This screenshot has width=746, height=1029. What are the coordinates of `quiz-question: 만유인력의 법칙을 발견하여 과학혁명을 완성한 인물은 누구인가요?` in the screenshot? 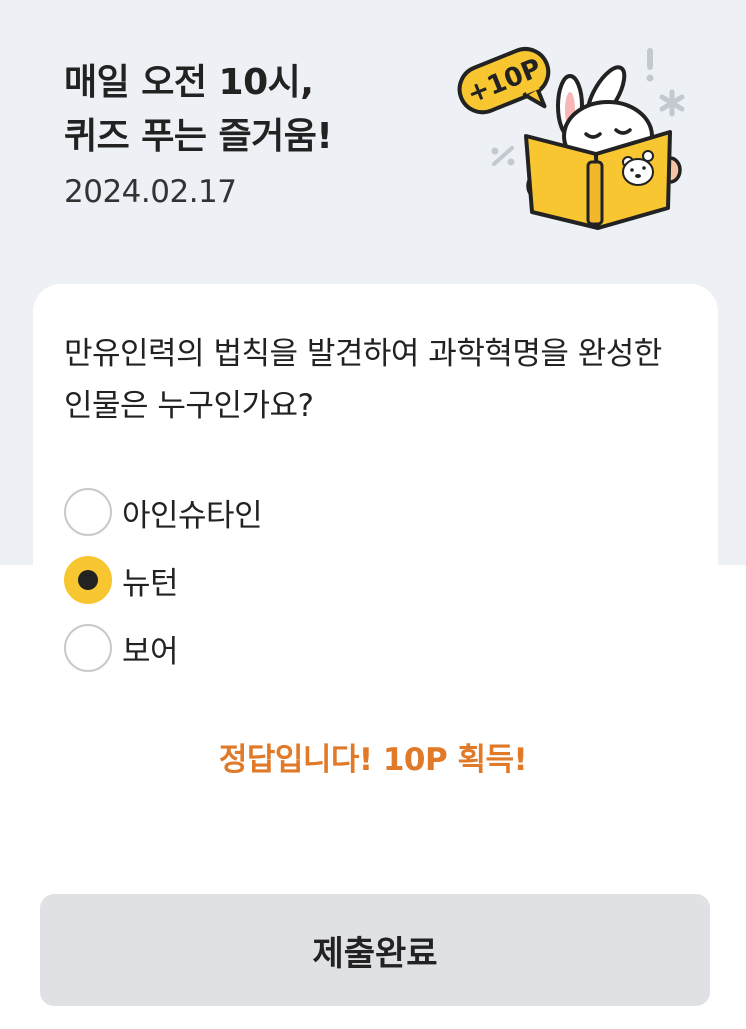 It's located at (363, 380).